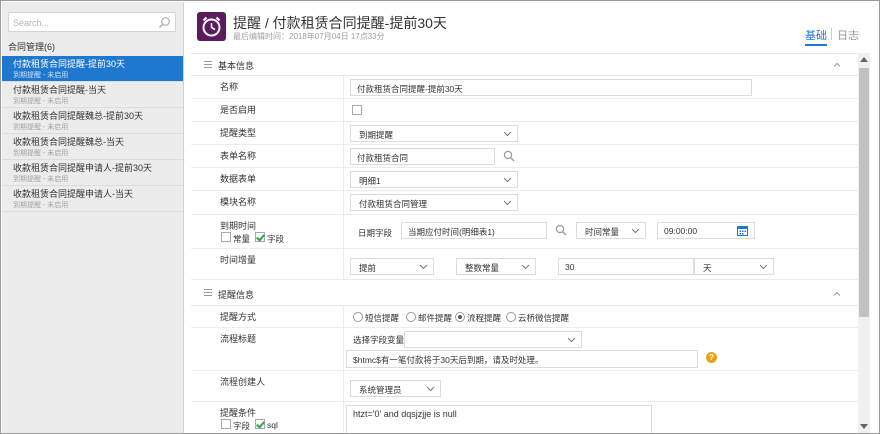 This screenshot has width=880, height=434. I want to click on scrollbar-thumb, so click(864, 192).